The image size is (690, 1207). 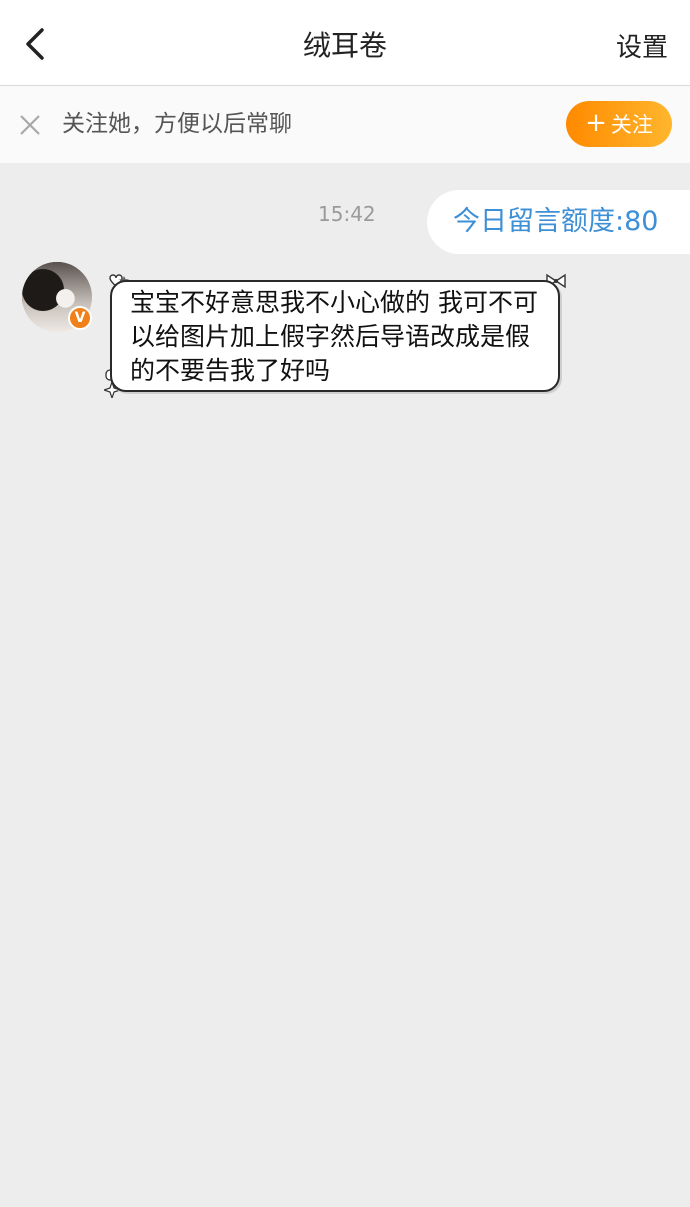 What do you see at coordinates (344, 45) in the screenshot?
I see `page-title: 绒耳卷` at bounding box center [344, 45].